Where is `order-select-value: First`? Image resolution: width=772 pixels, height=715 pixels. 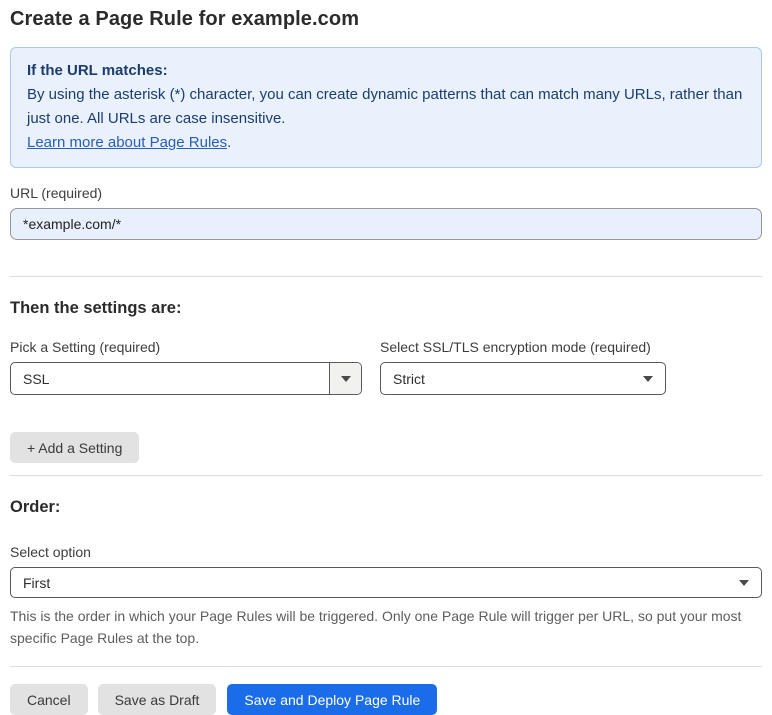 order-select-value: First is located at coordinates (37, 582).